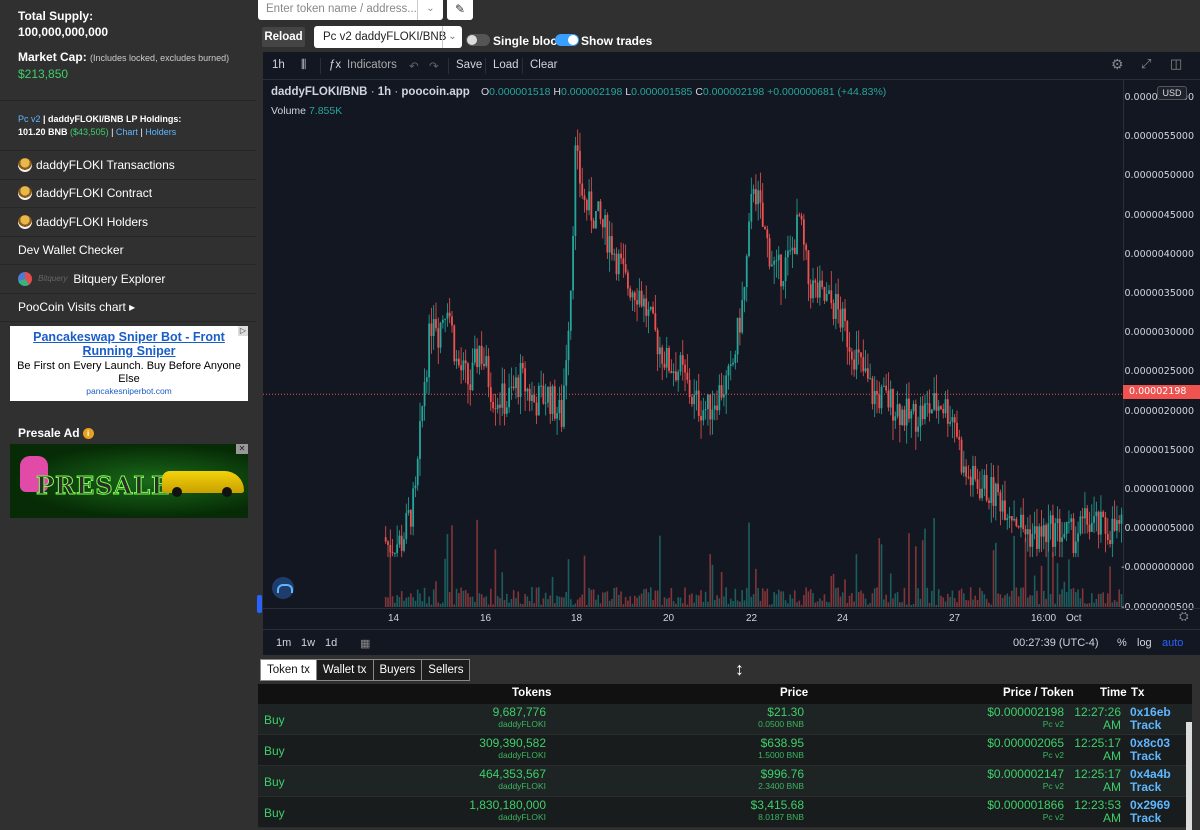  I want to click on ad-url: pancakesniperbot.com, so click(129, 391).